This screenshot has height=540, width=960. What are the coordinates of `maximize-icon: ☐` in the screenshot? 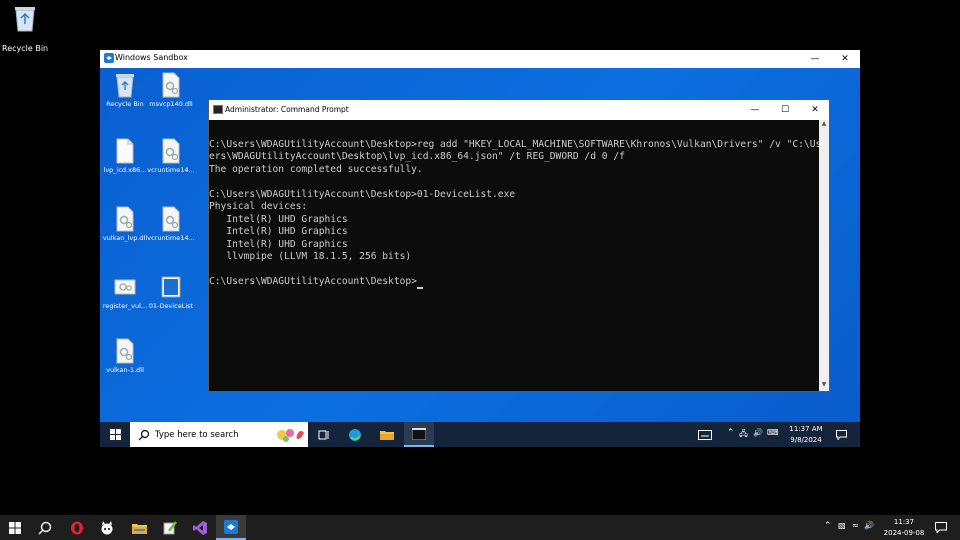 It's located at (785, 110).